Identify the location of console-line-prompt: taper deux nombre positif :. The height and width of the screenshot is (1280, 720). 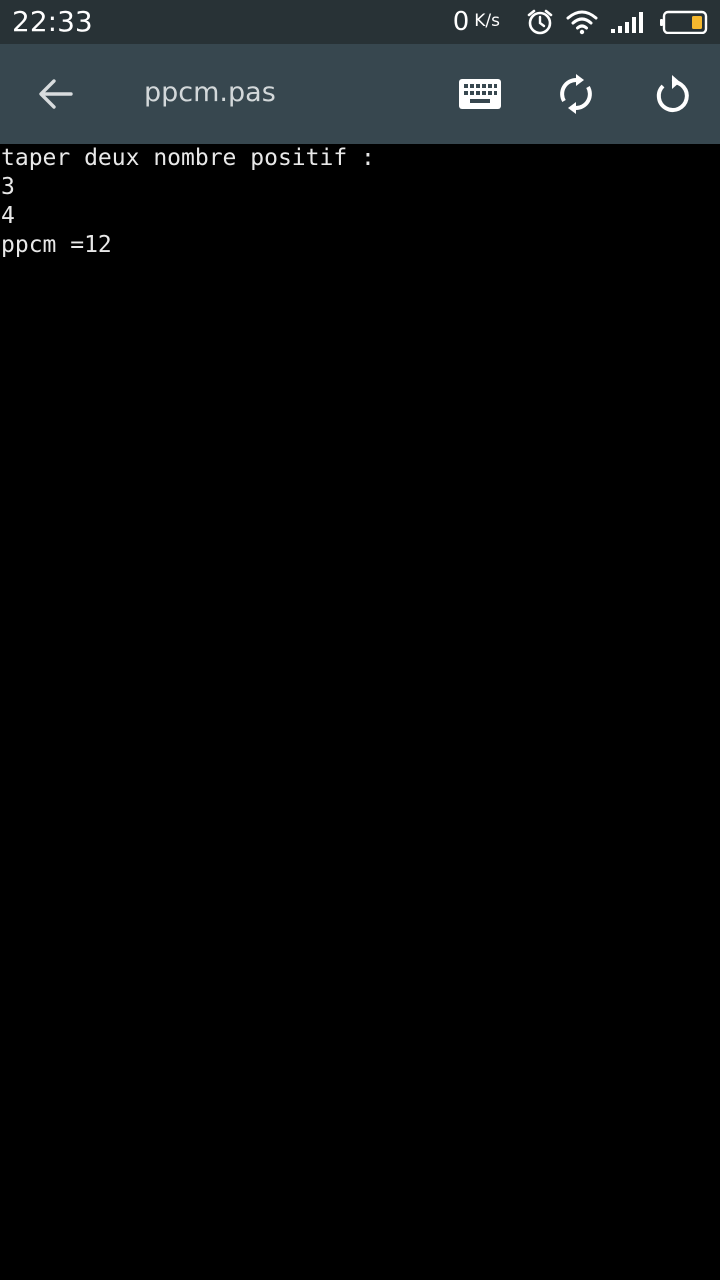
(188, 158).